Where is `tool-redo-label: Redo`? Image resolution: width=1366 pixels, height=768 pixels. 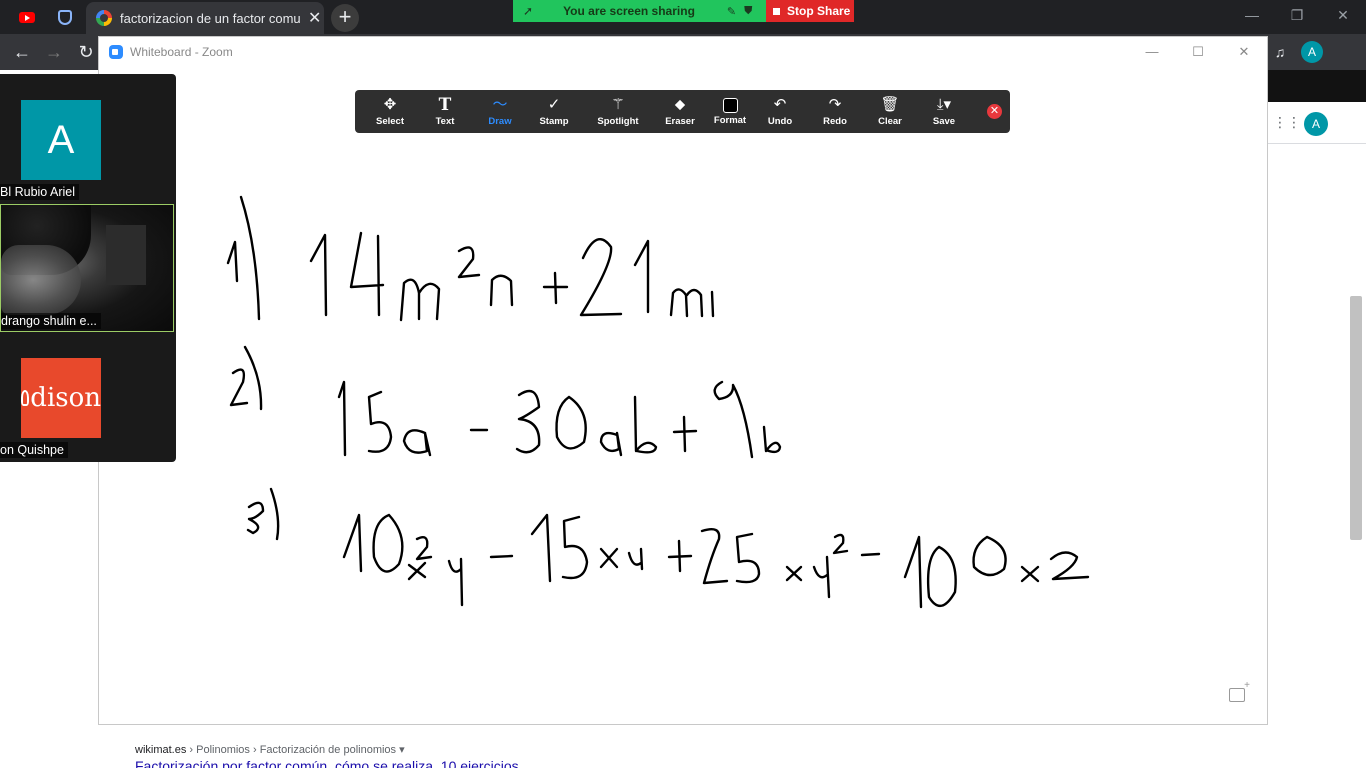 tool-redo-label: Redo is located at coordinates (835, 121).